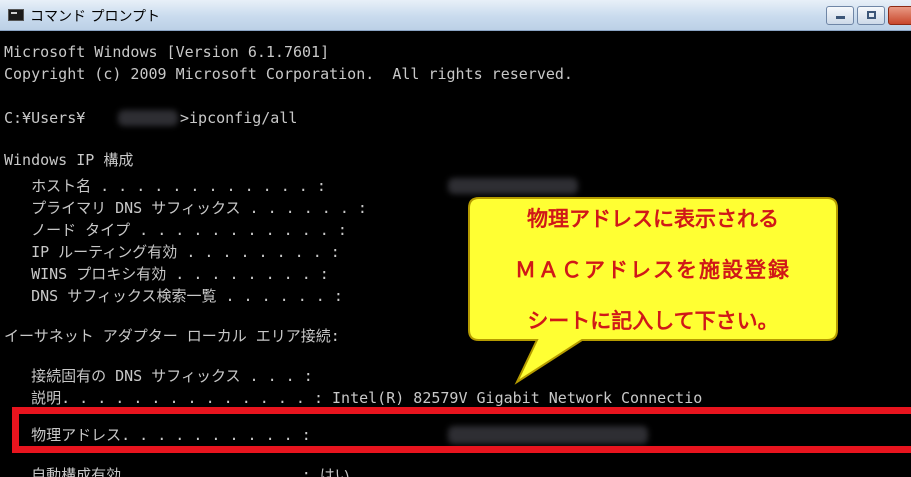  What do you see at coordinates (455, 15) in the screenshot?
I see `title-bar: コマンド プロンプト` at bounding box center [455, 15].